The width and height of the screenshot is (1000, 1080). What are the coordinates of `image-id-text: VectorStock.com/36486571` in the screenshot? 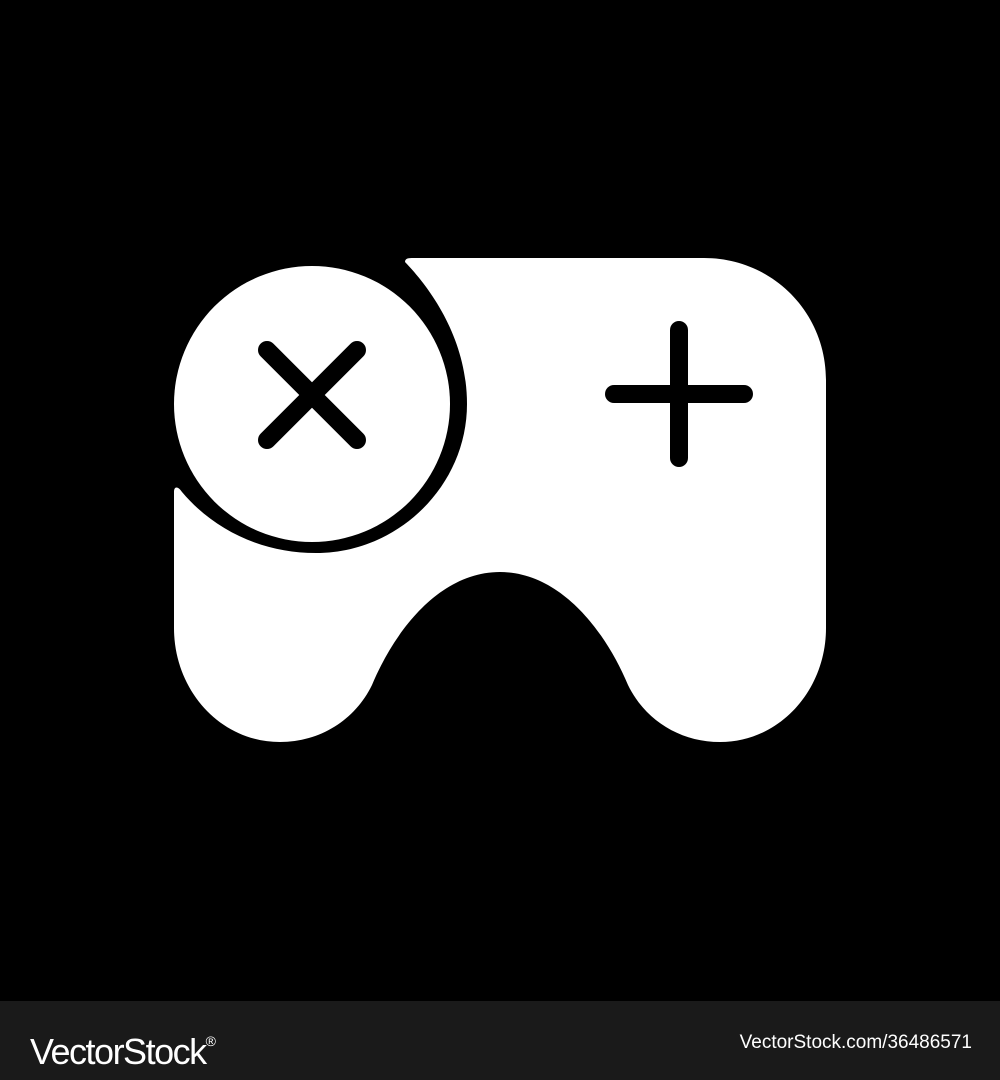 It's located at (855, 1042).